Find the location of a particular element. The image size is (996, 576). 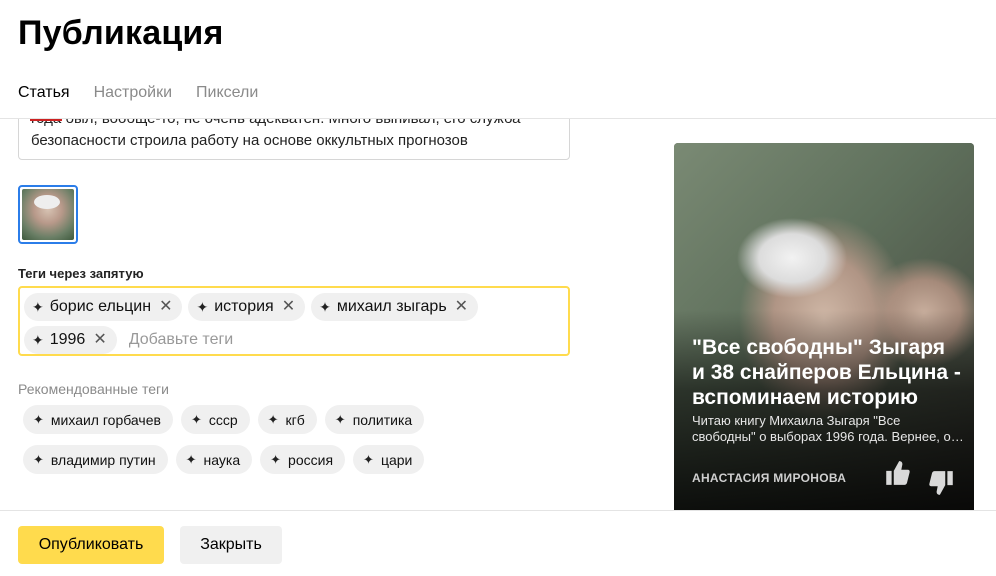

recommended-tag: ✦ михаил горбачев is located at coordinates (98, 419).